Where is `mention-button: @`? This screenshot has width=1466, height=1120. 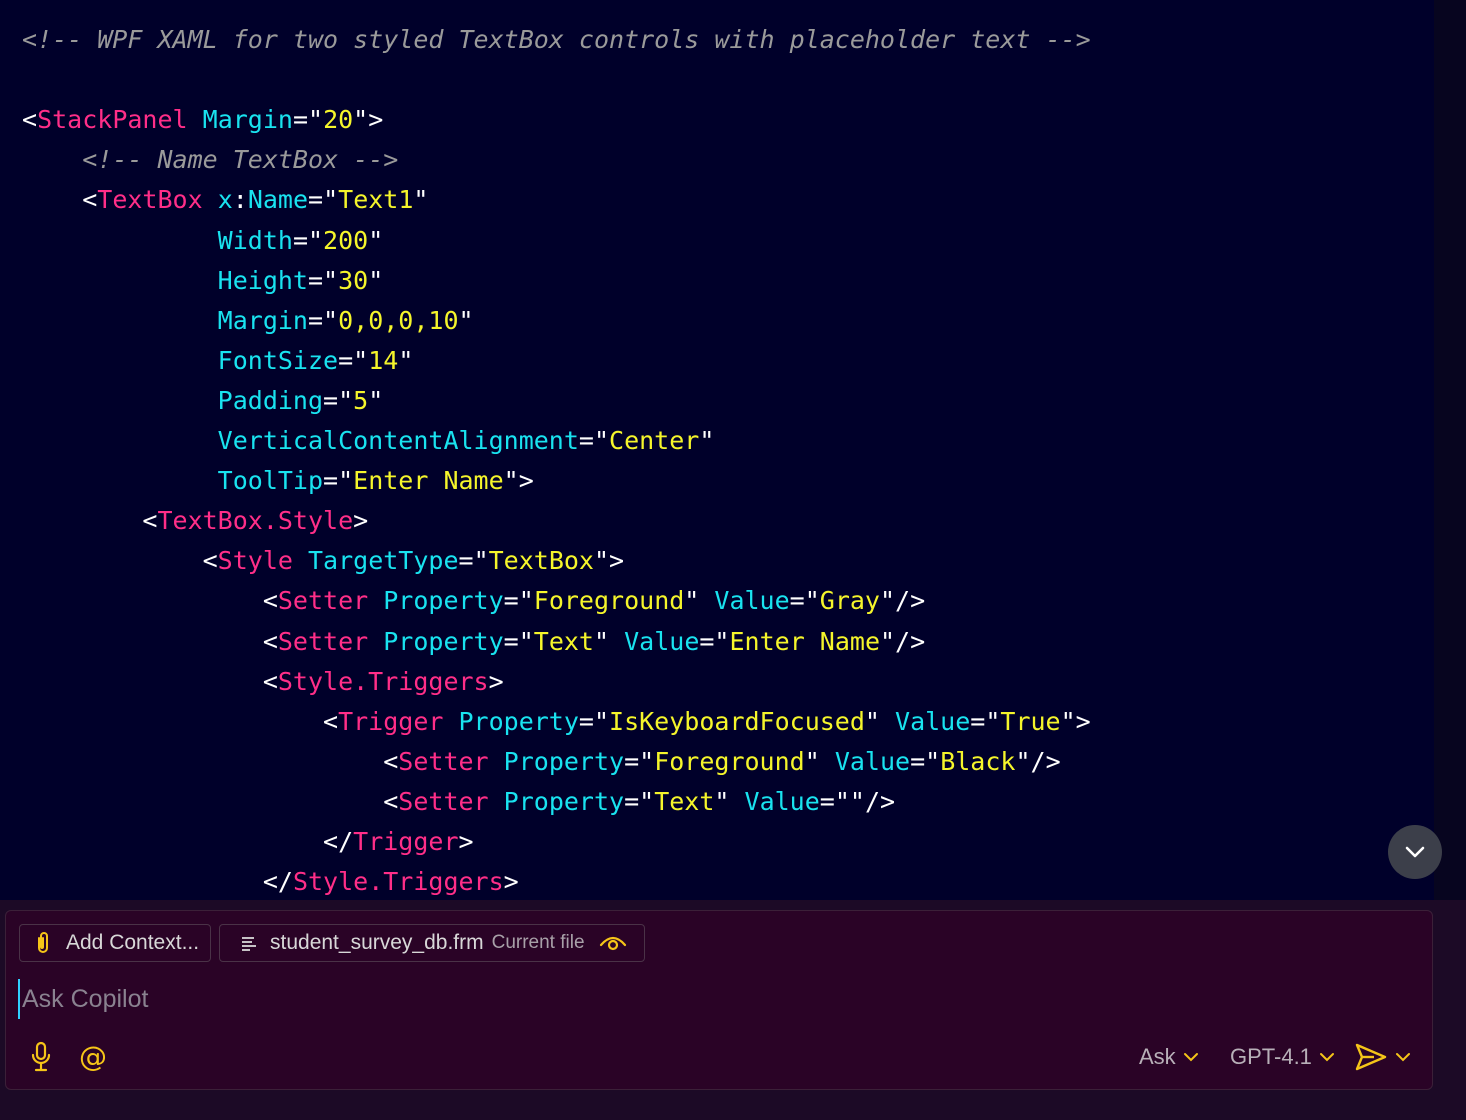 mention-button: @ is located at coordinates (93, 1057).